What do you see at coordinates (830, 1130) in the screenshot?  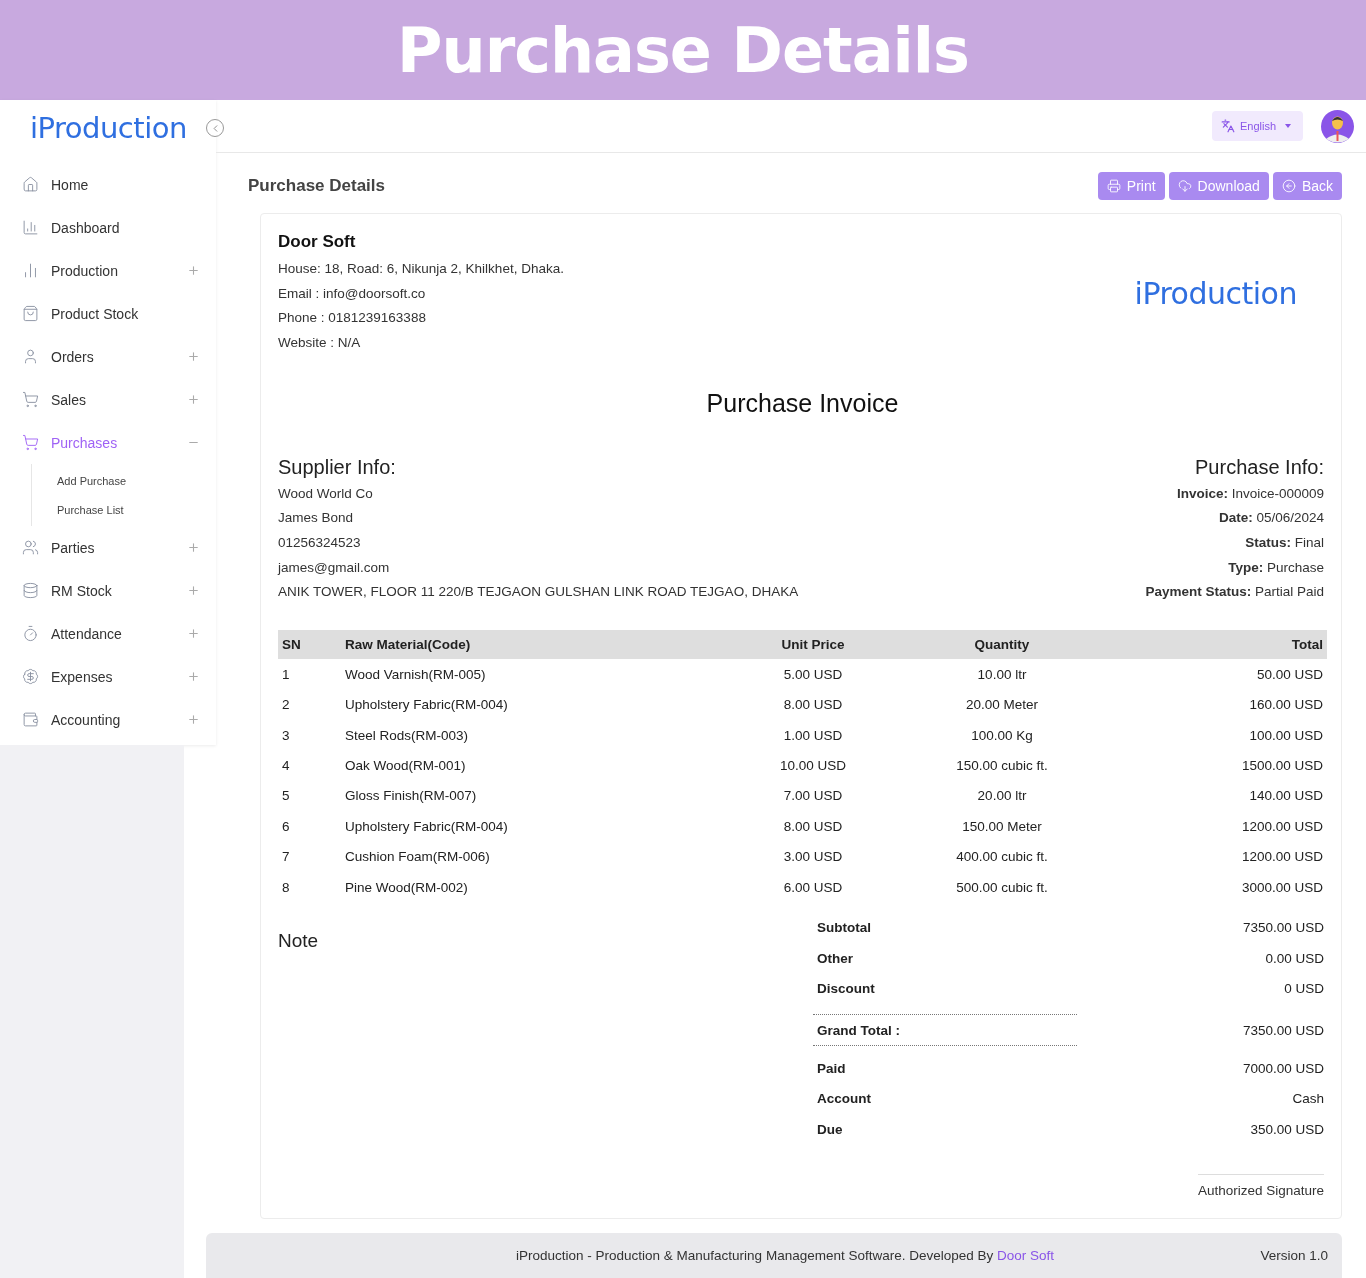 I see `total-label: Due` at bounding box center [830, 1130].